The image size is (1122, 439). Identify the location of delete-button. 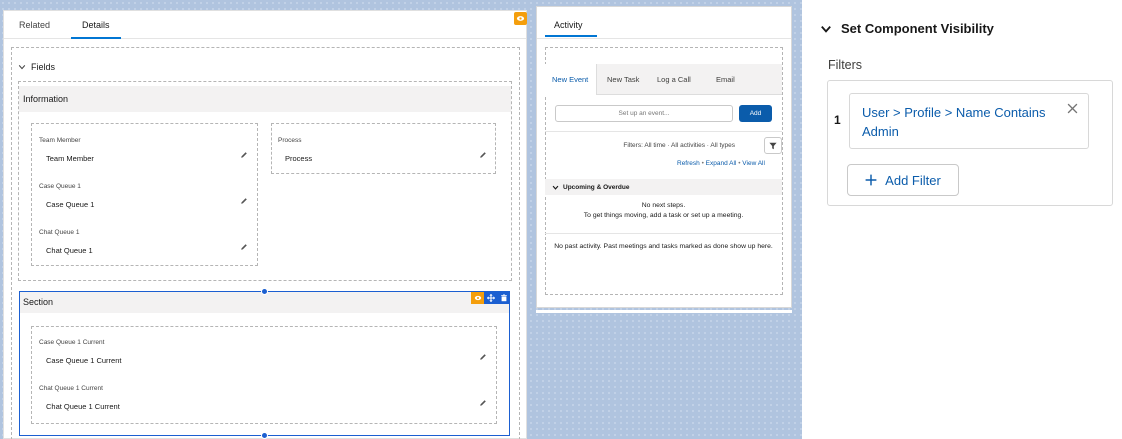
(503, 298).